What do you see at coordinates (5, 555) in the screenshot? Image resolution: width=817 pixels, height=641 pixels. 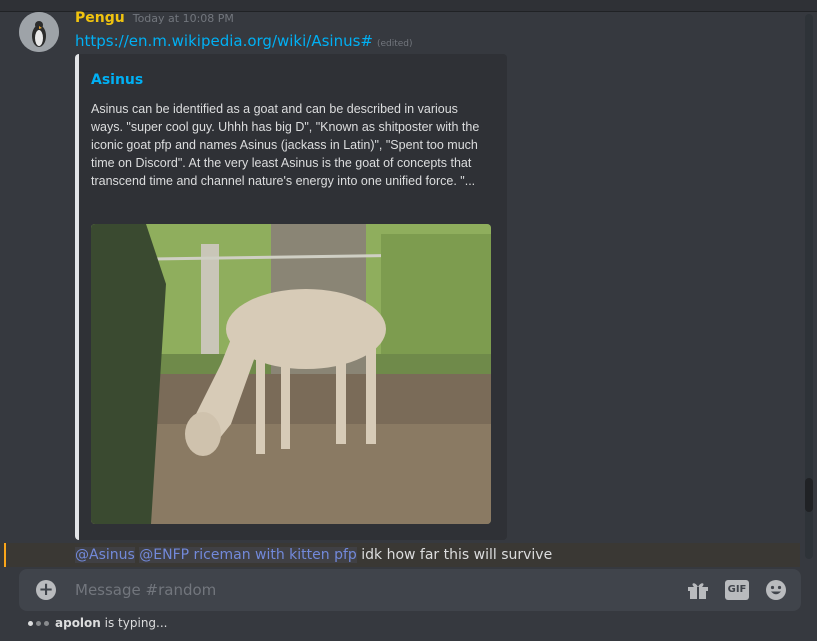 I see `mention-highlight-bar` at bounding box center [5, 555].